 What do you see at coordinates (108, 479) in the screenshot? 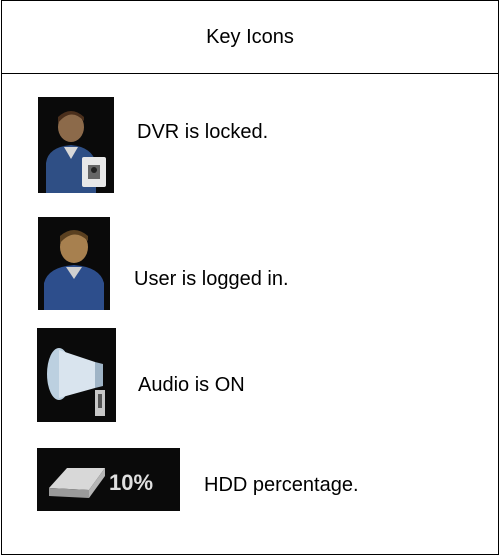
I see `hdd-icon: 10%` at bounding box center [108, 479].